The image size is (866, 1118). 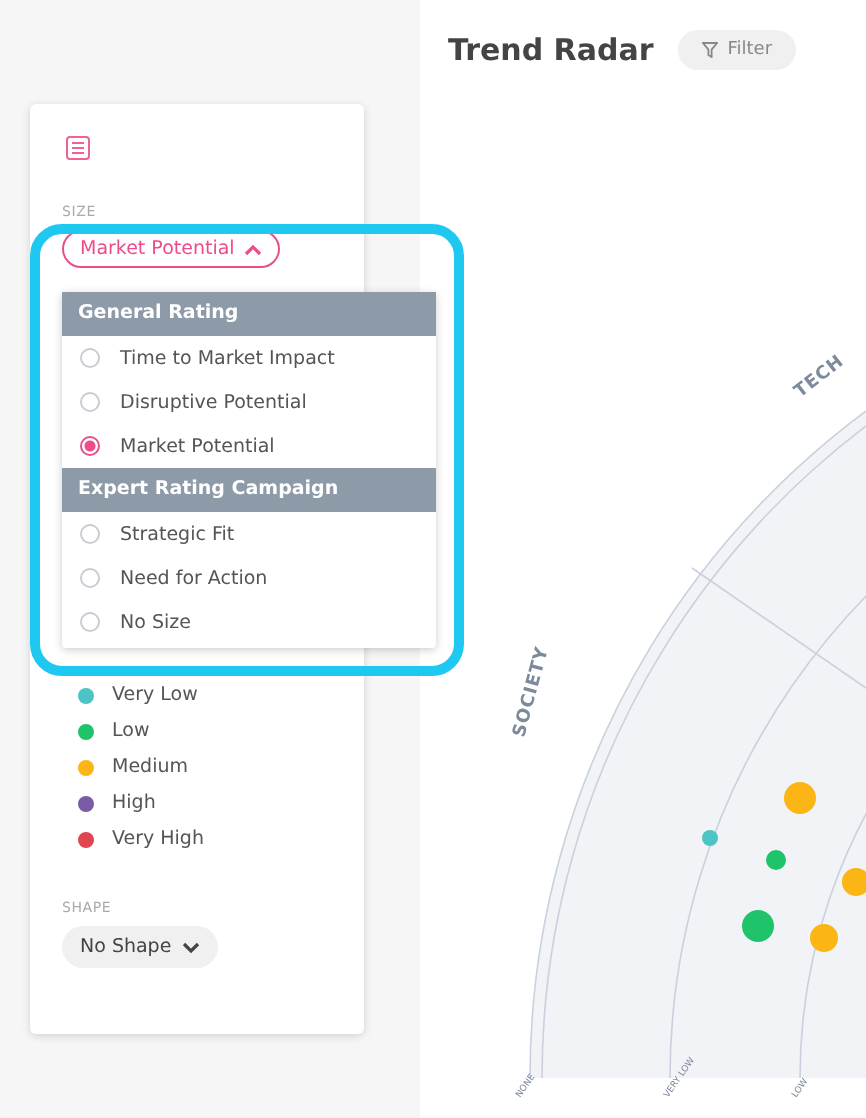 What do you see at coordinates (171, 249) in the screenshot?
I see `size-dropdown: Market Potential` at bounding box center [171, 249].